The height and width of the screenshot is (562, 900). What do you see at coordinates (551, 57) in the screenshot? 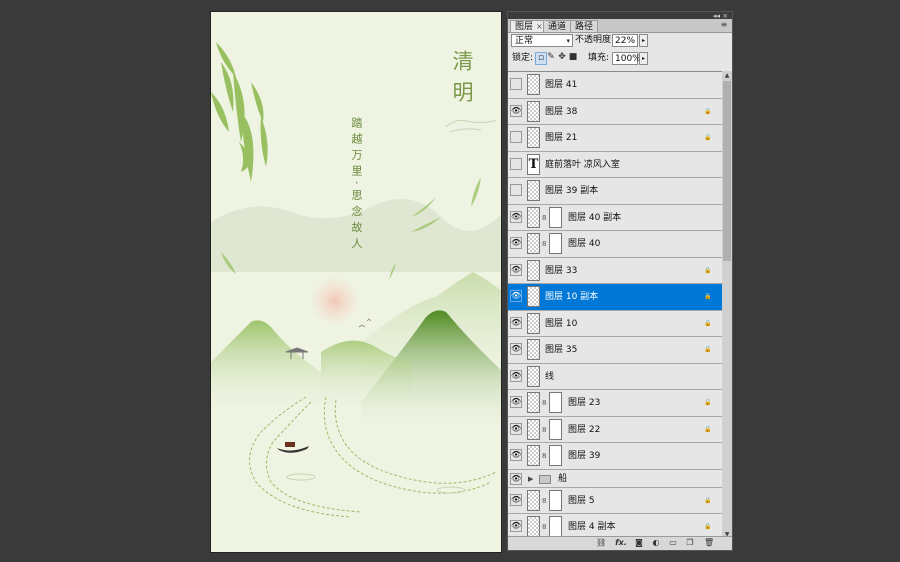
I see `lock-image-pixels-icon: ✎` at bounding box center [551, 57].